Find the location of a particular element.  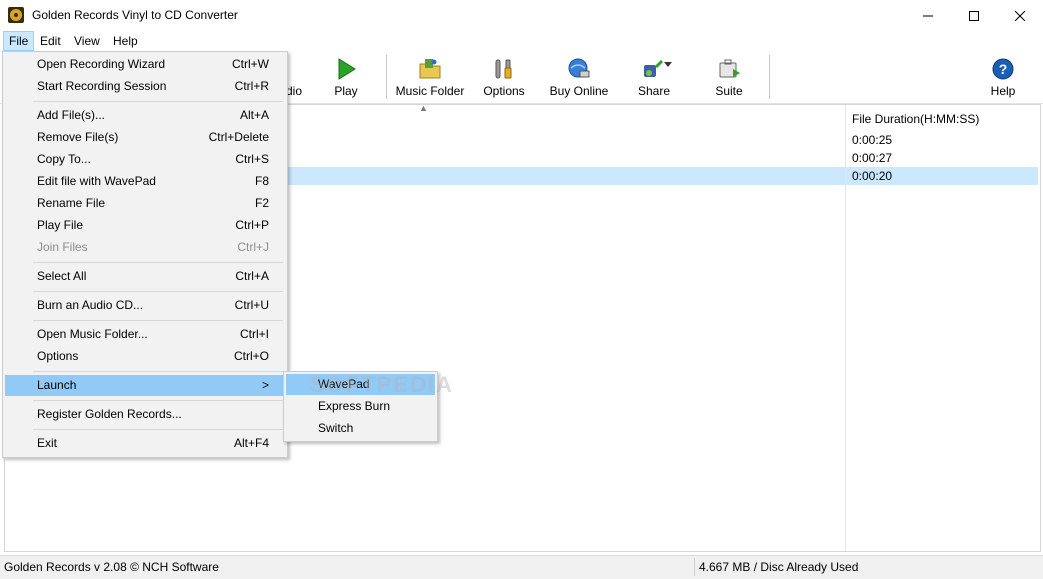

menu-item-select-all: Select All Ctrl+A is located at coordinates (145, 276).